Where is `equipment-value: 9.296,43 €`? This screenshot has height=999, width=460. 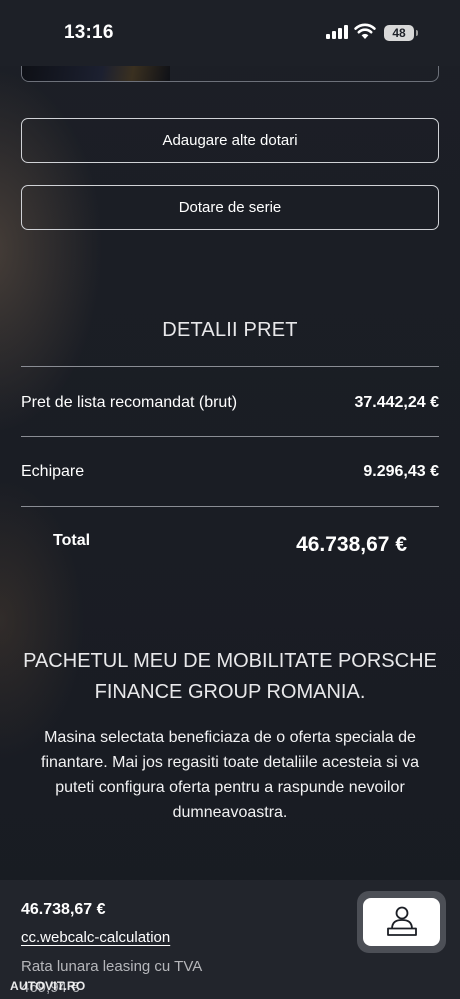 equipment-value: 9.296,43 € is located at coordinates (401, 471).